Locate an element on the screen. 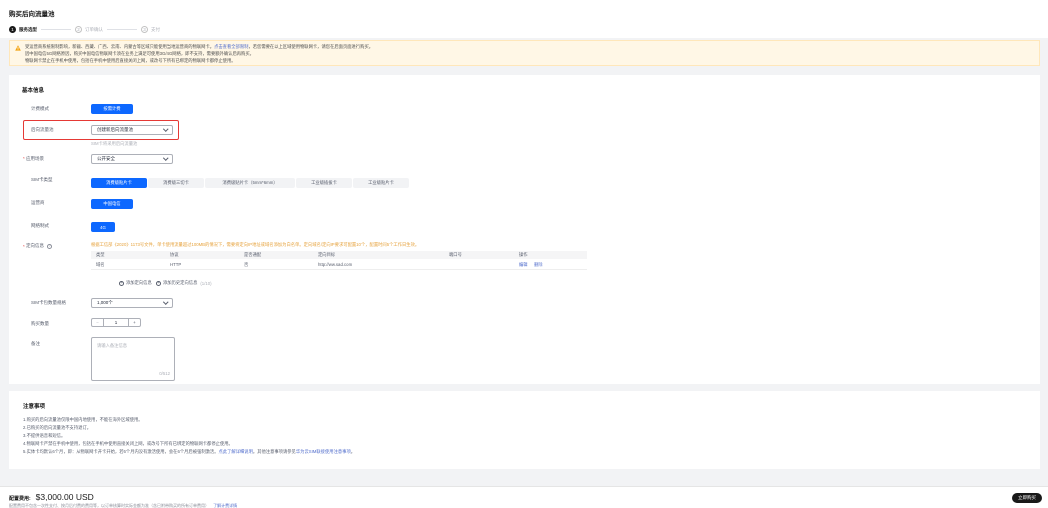  remark-label: 备注 is located at coordinates (35, 343).